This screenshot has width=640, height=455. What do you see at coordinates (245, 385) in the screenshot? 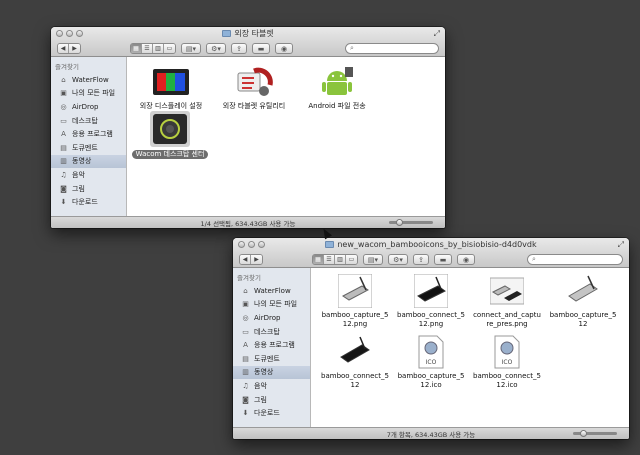
I see `music-icon: ♫` at bounding box center [245, 385].